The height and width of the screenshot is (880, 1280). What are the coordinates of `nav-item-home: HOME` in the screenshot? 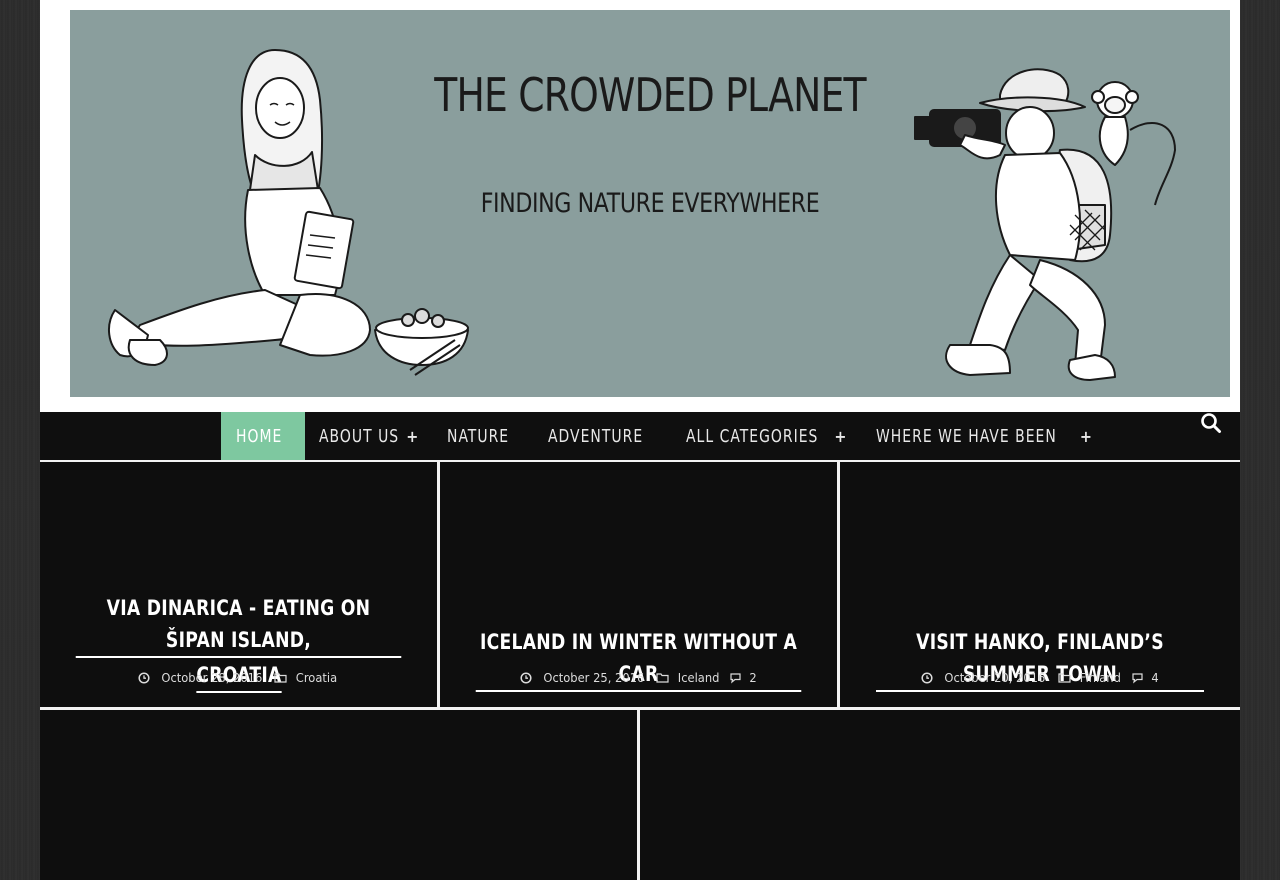 It's located at (263, 436).